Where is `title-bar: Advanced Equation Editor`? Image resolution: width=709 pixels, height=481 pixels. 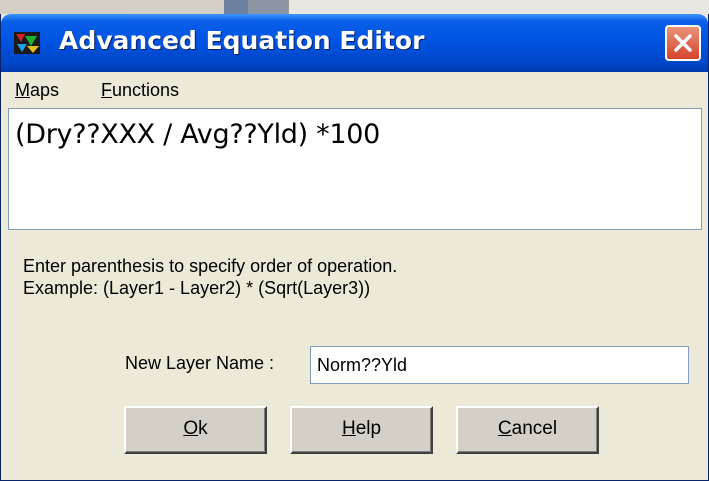
title-bar: Advanced Equation Editor is located at coordinates (354, 43).